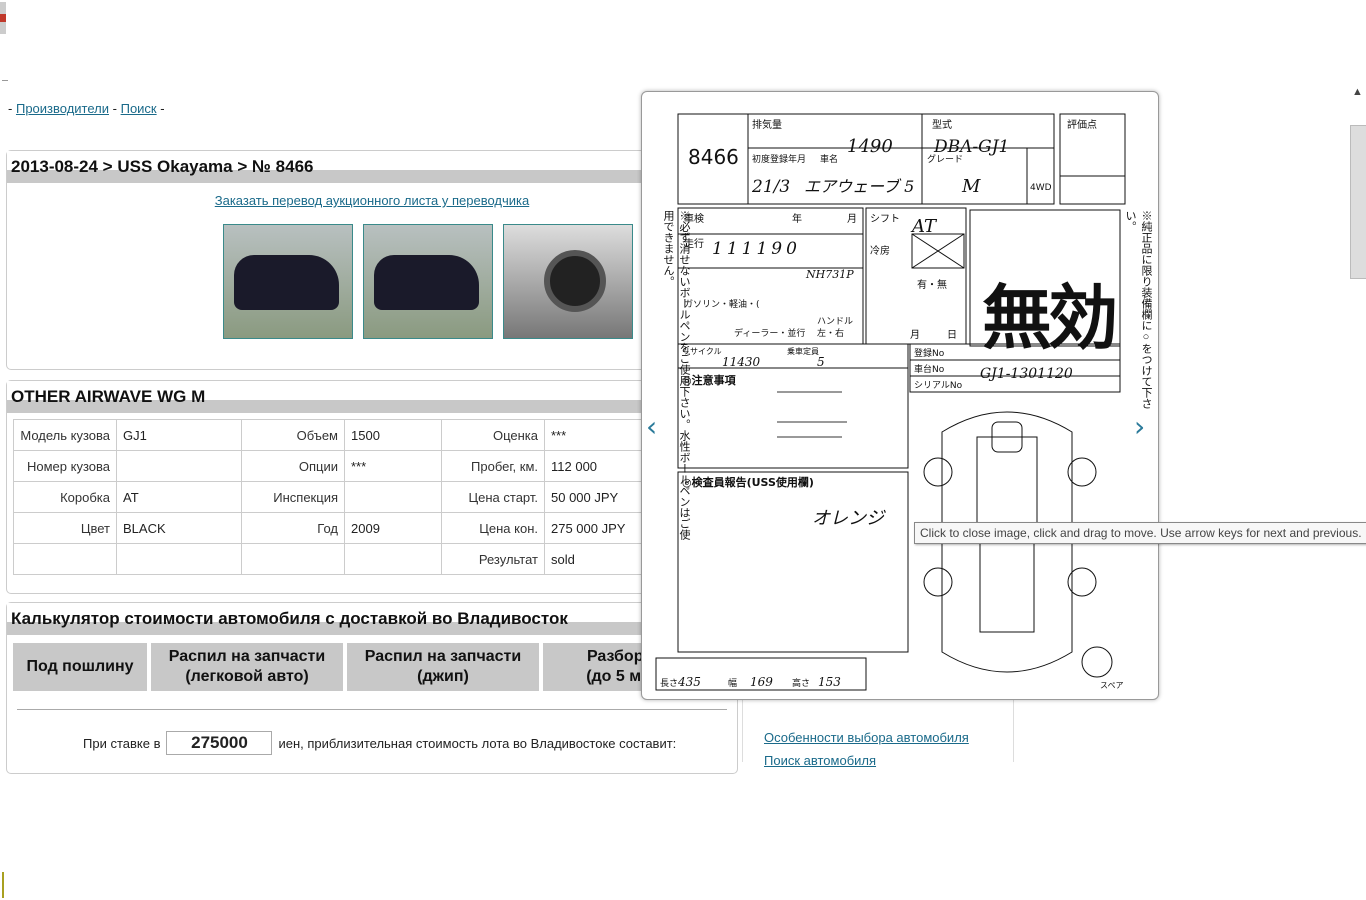  Describe the element at coordinates (942, 124) in the screenshot. I see `sheet-label: 型式` at that location.